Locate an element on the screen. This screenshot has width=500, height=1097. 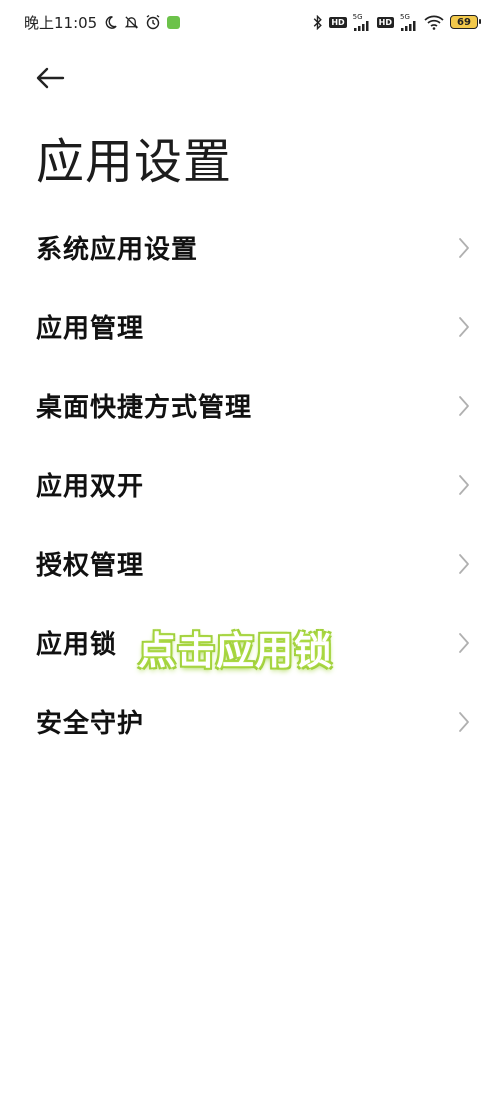
menu-item-label: 桌面快捷方式管理 is located at coordinates (144, 408).